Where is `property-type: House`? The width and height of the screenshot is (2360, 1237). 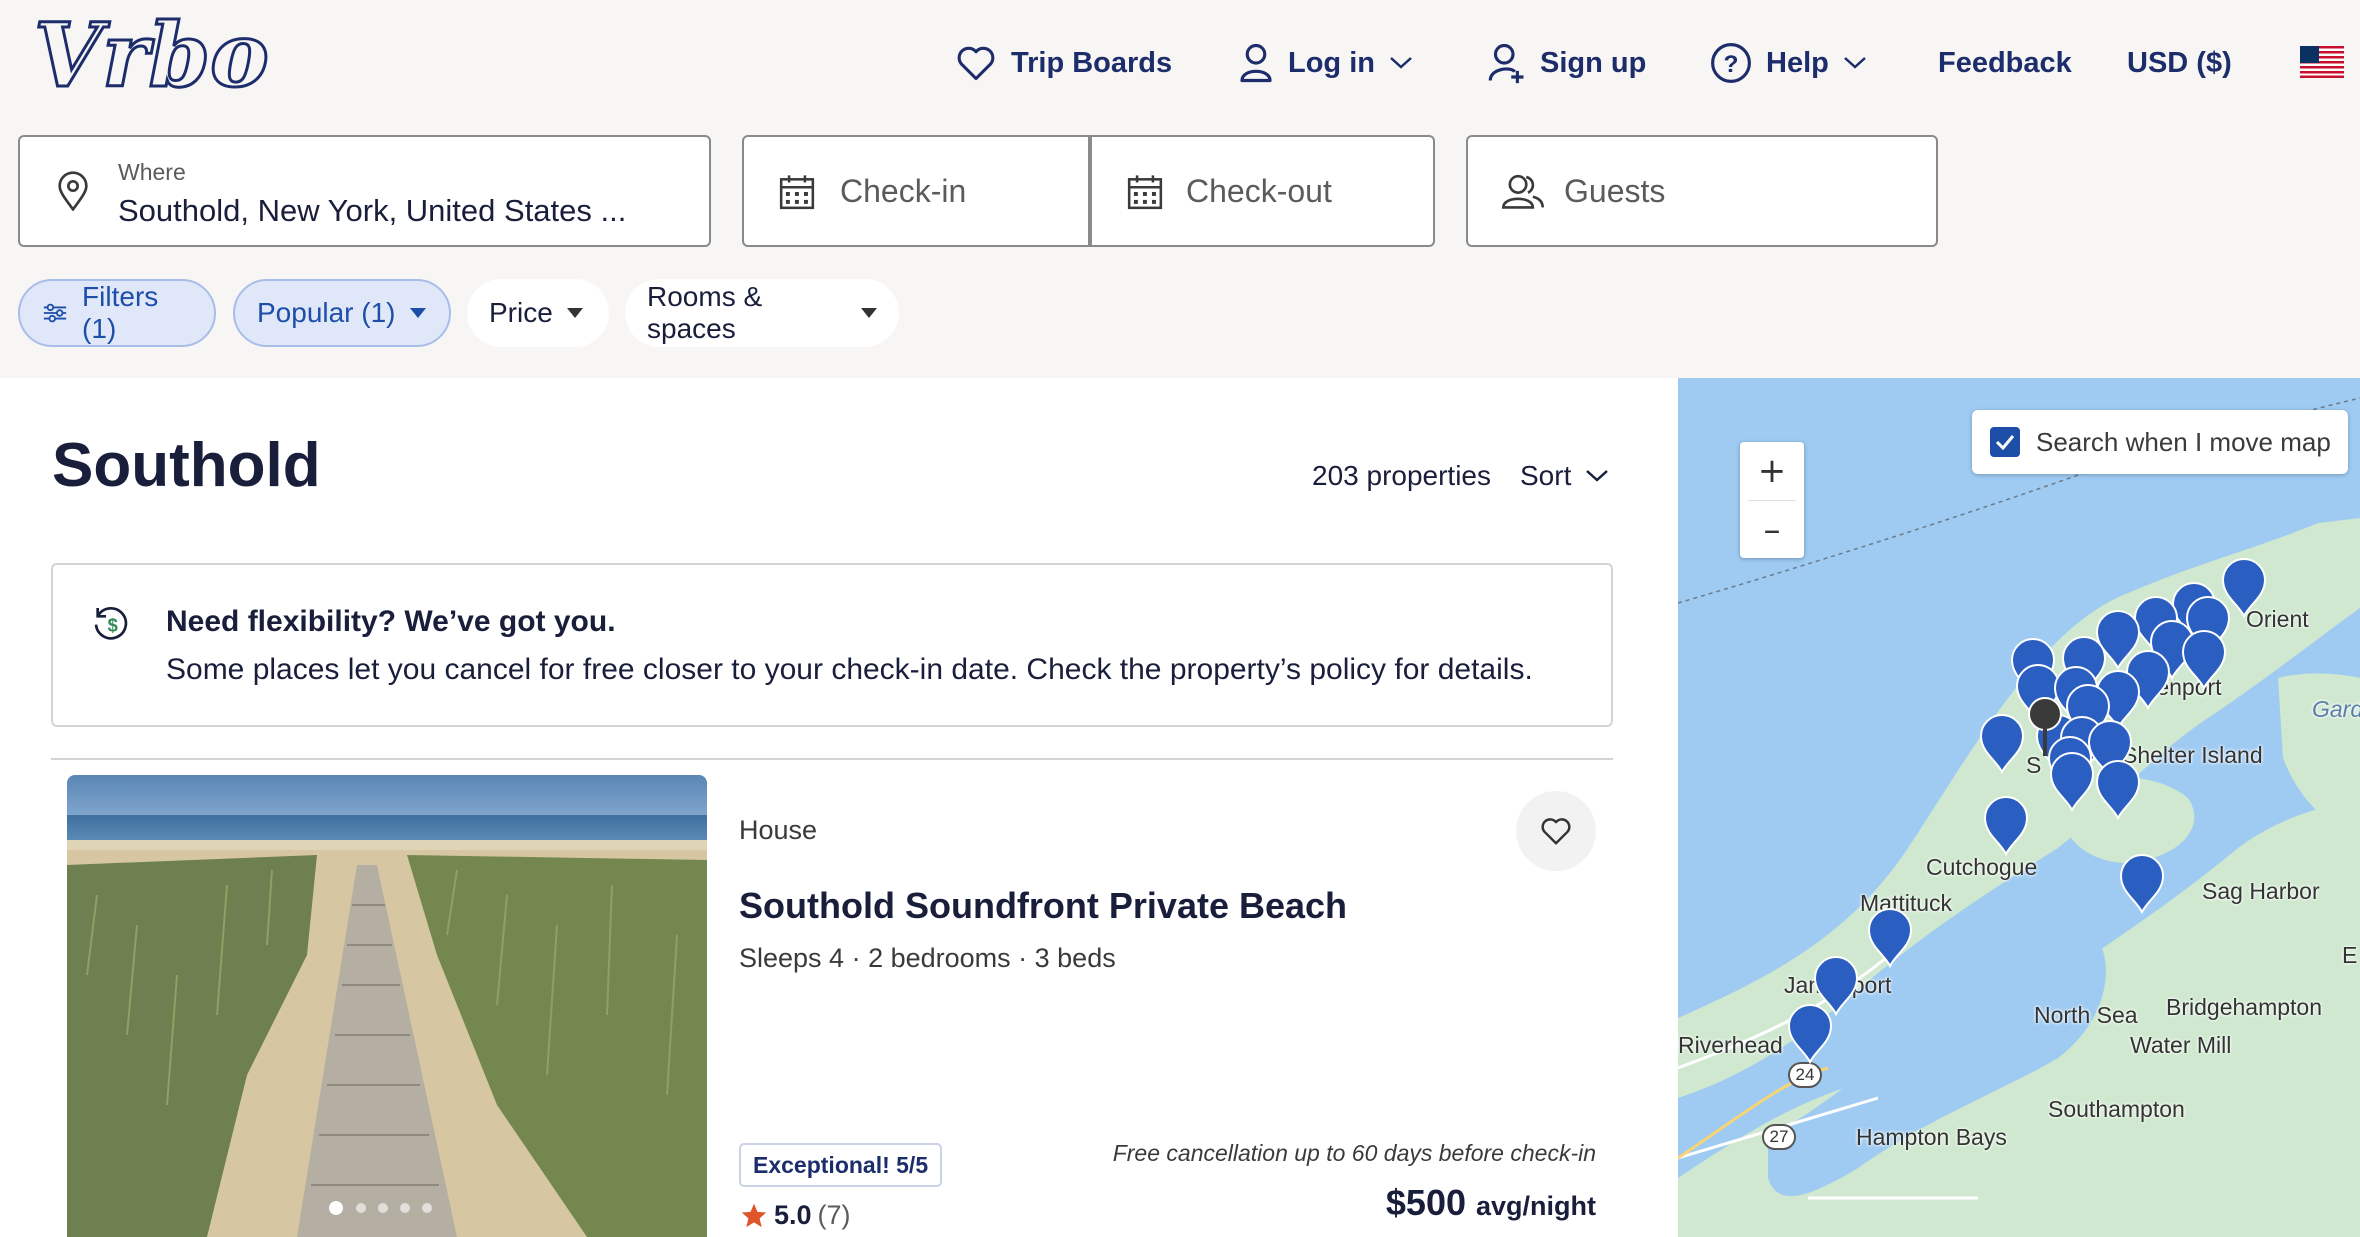 property-type: House is located at coordinates (778, 830).